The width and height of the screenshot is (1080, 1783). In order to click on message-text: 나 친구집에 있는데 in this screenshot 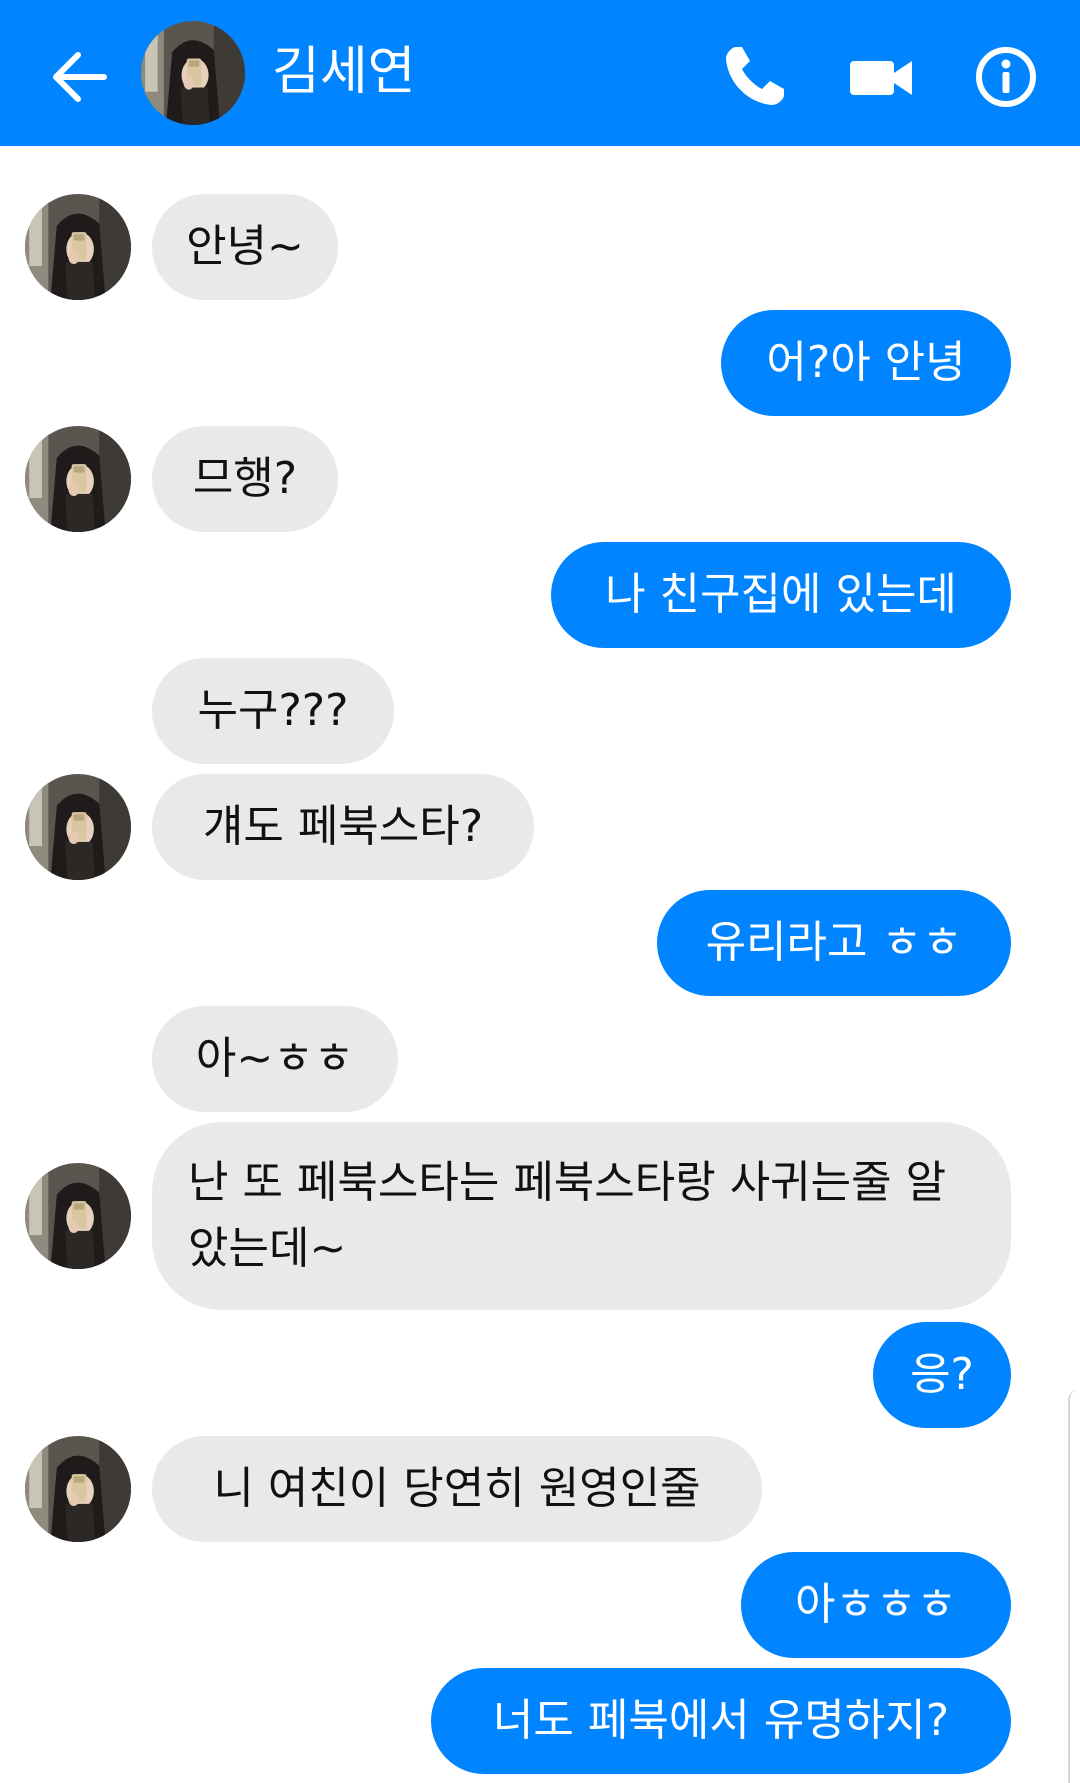, I will do `click(781, 594)`.